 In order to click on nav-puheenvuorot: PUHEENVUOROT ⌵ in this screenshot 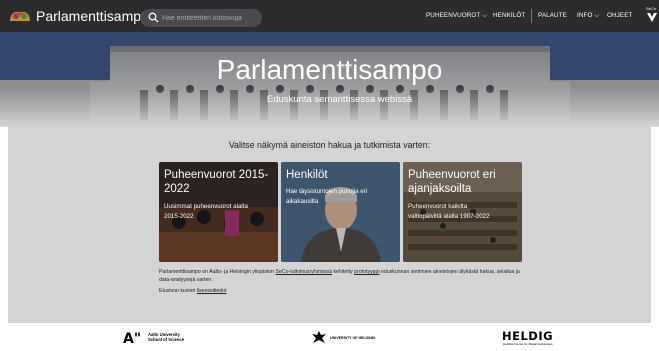, I will do `click(456, 16)`.